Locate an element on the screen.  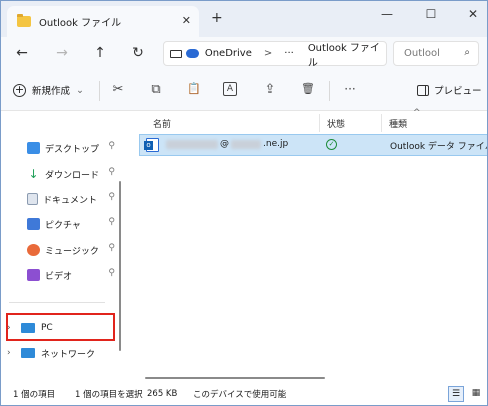
breadcrumb-onedrive: OneDrive is located at coordinates (228, 53).